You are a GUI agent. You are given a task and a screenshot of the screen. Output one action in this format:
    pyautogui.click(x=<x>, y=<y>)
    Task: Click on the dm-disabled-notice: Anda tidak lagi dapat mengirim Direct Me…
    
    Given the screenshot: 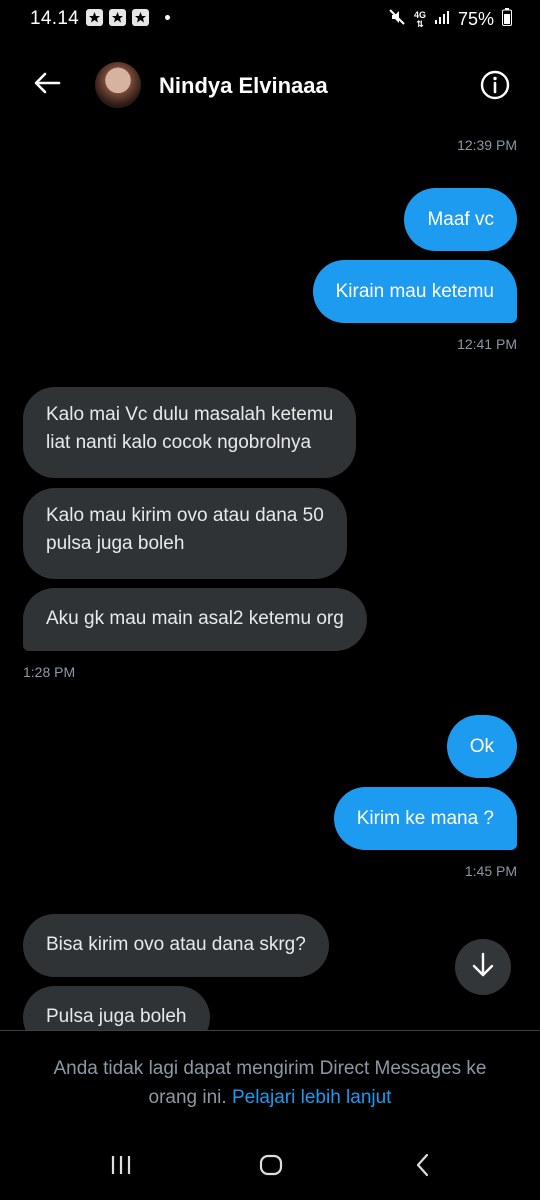 What is the action you would take?
    pyautogui.click(x=270, y=1083)
    